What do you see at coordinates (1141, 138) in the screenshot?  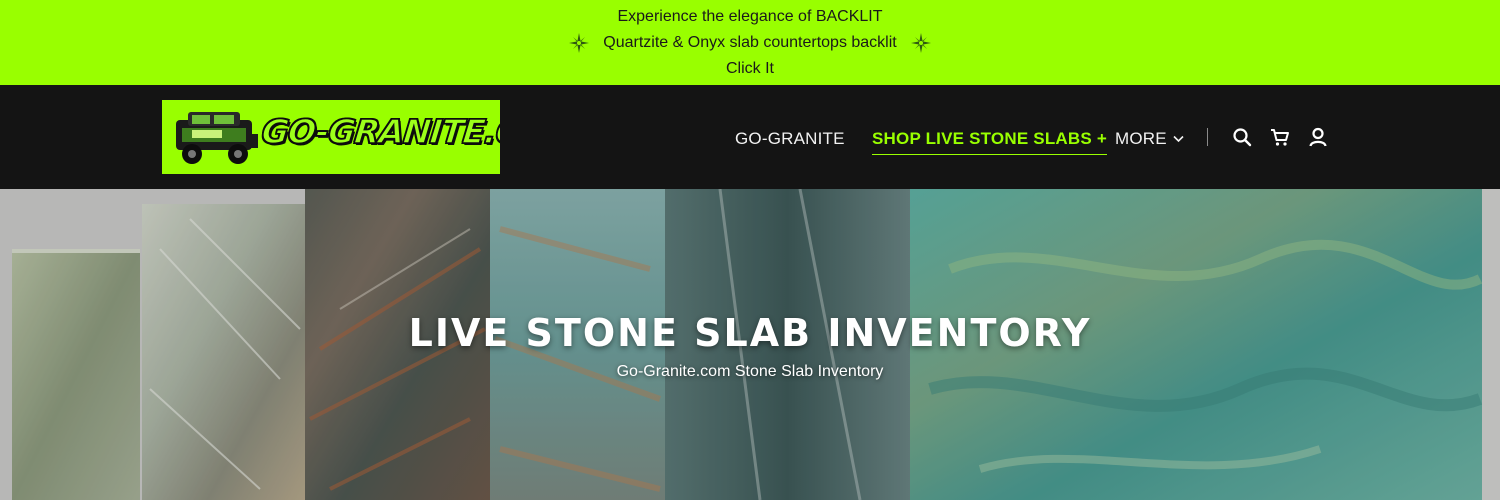 I see `nav-more-label: MORE` at bounding box center [1141, 138].